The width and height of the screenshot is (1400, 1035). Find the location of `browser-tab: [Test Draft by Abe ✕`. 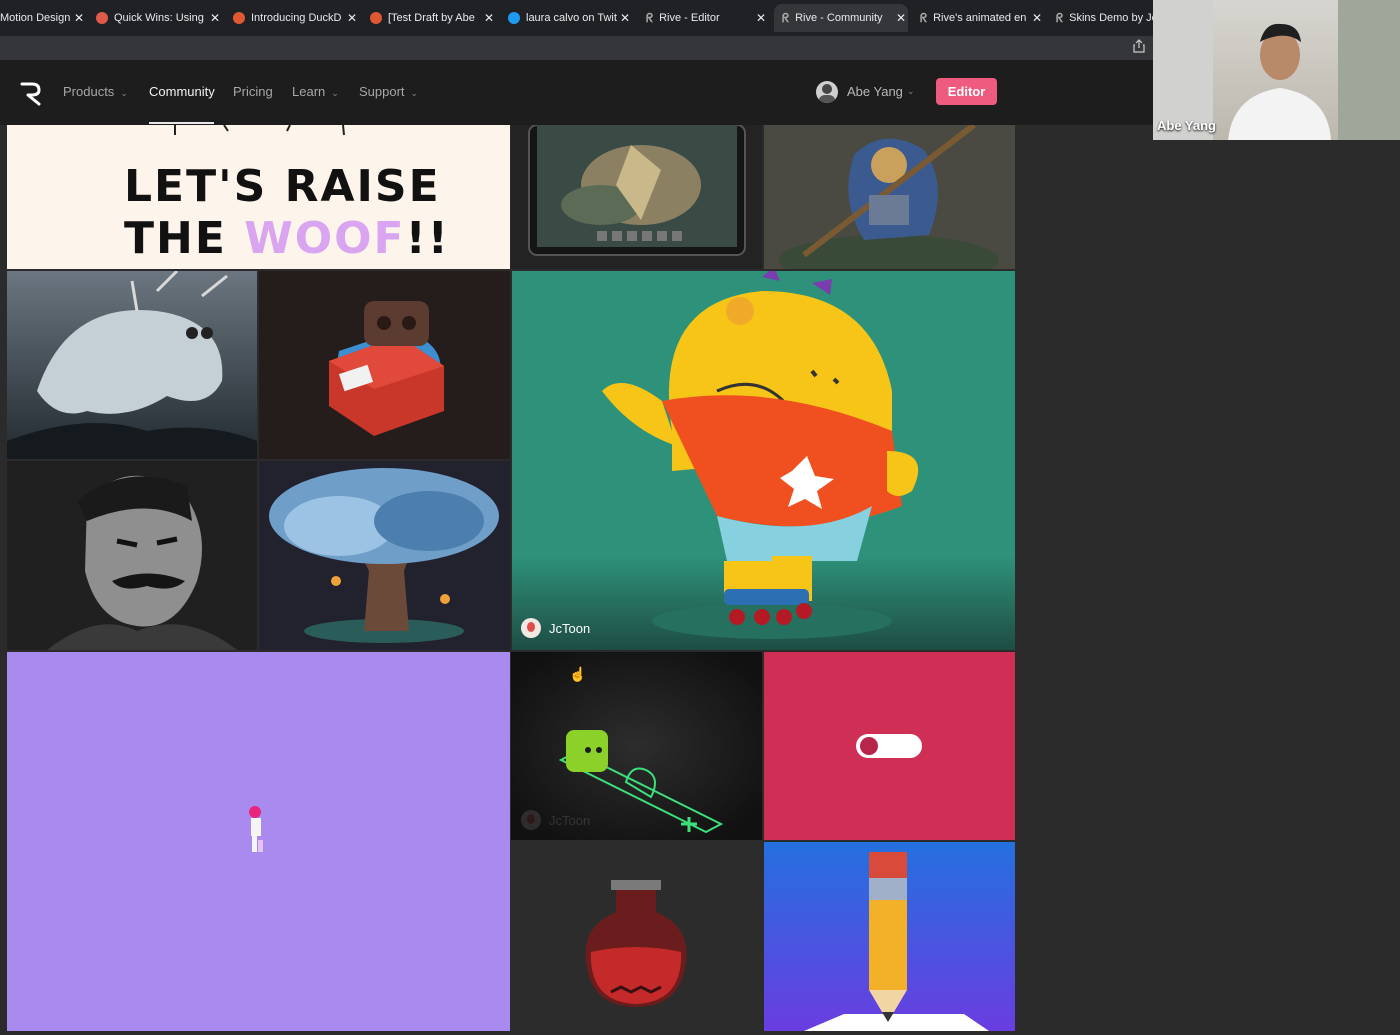

browser-tab: [Test Draft by Abe ✕ is located at coordinates (433, 18).